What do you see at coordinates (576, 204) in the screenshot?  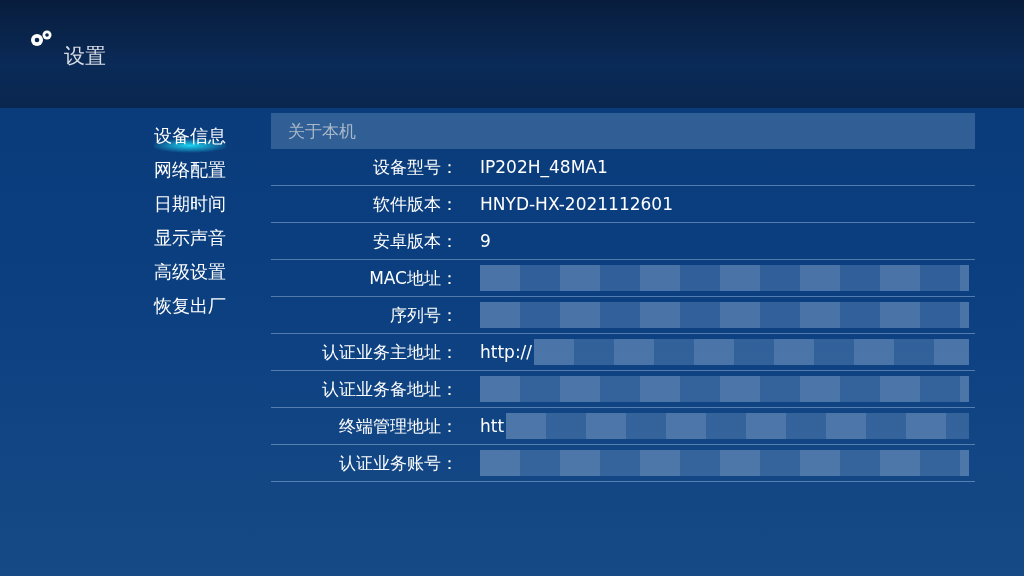 I see `field-value: HNYD-HX-2021112601` at bounding box center [576, 204].